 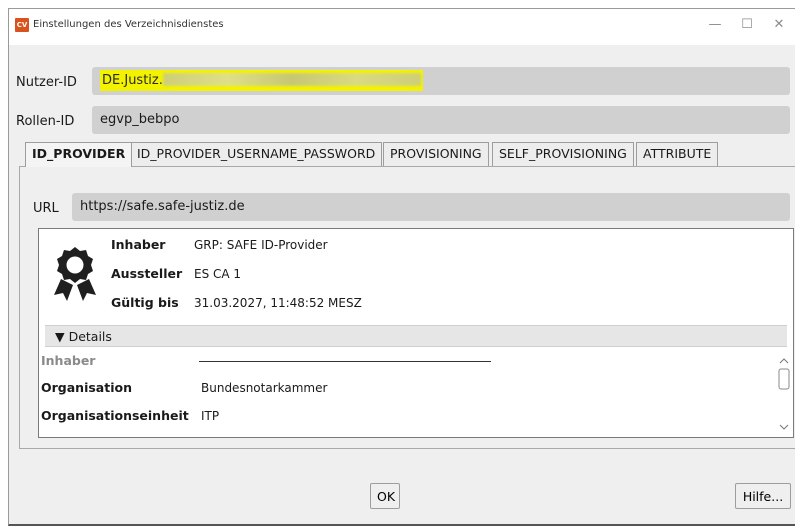 What do you see at coordinates (264, 388) in the screenshot?
I see `detail-organisation-value: Bundesnotarkammer` at bounding box center [264, 388].